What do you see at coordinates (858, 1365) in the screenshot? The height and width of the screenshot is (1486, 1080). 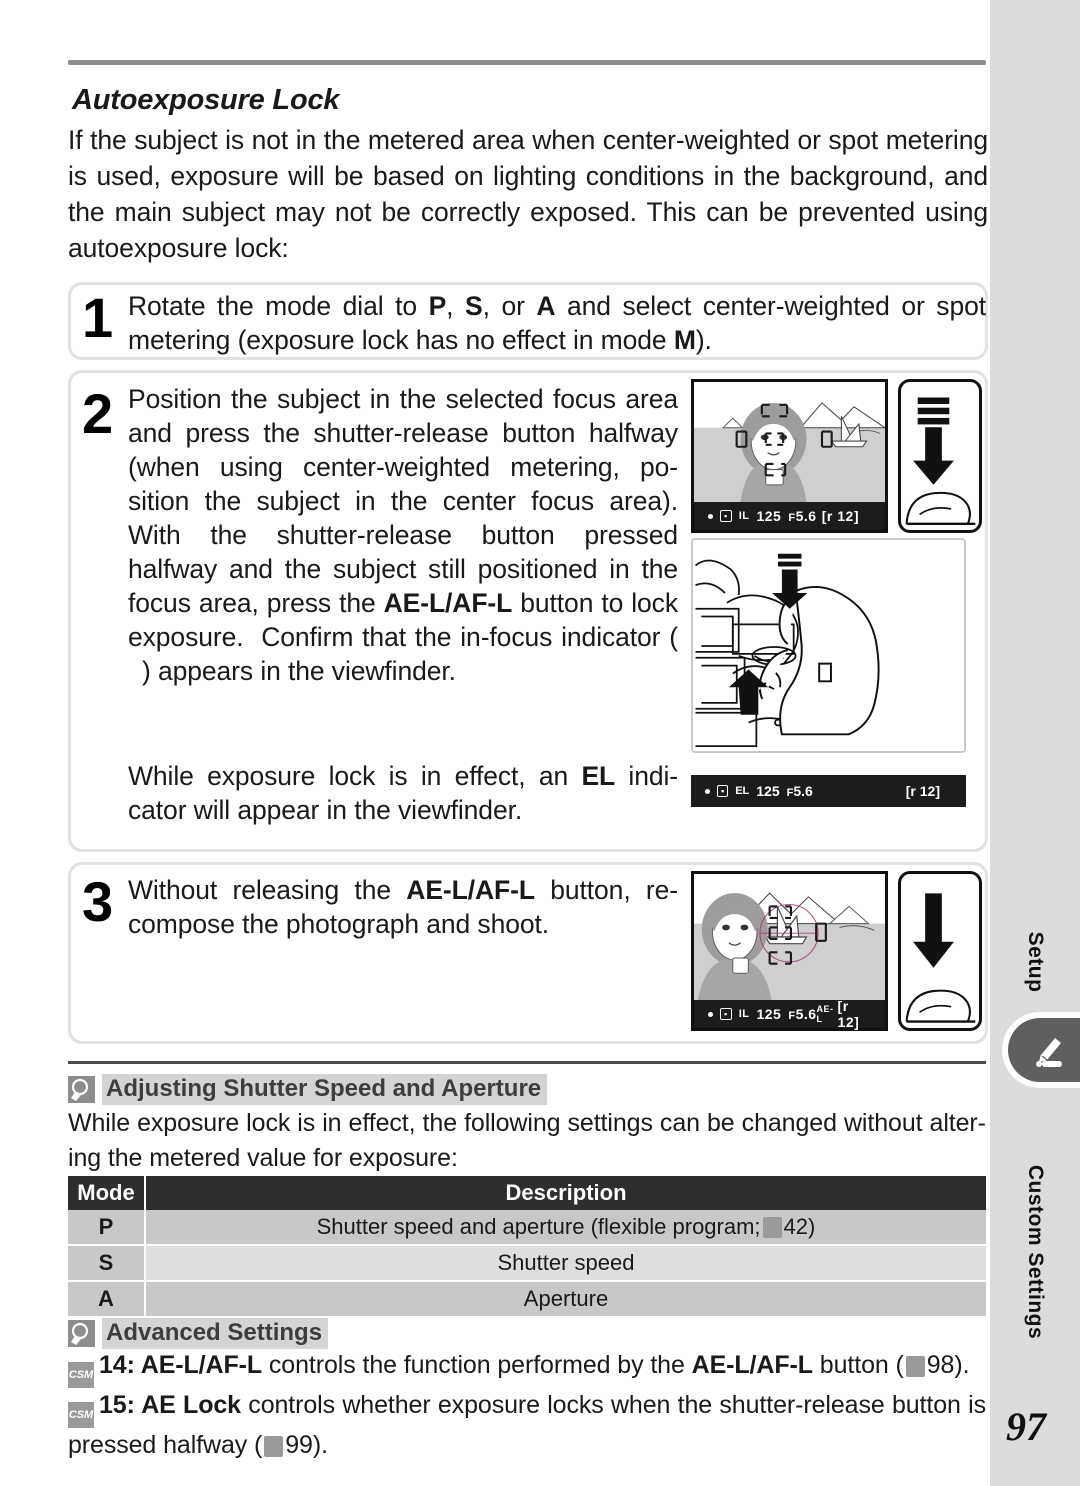 I see `advanced-rest2-14: button (` at bounding box center [858, 1365].